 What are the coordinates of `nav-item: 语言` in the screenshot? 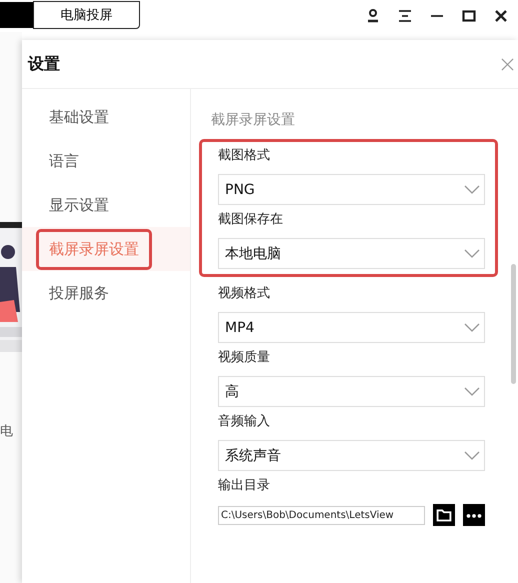 It's located at (64, 161).